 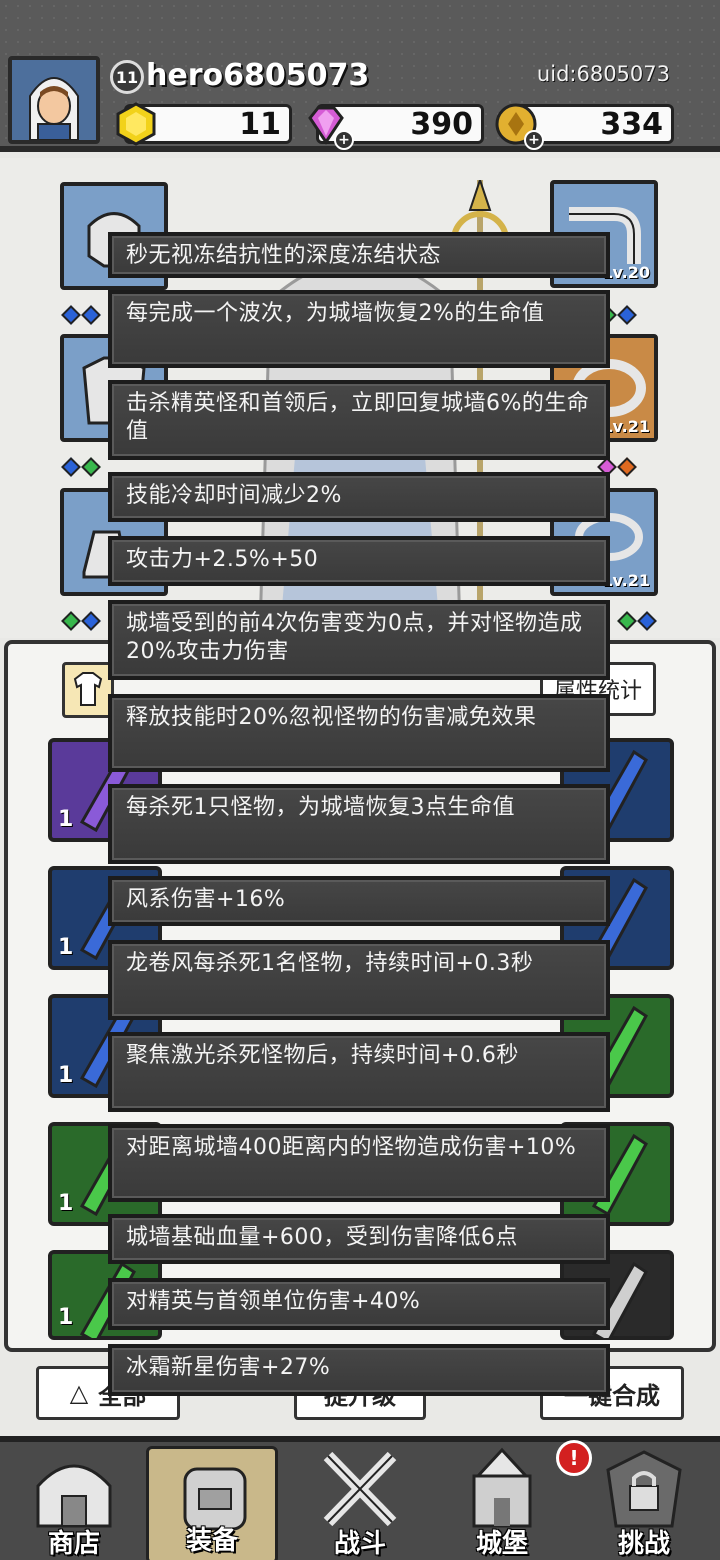 I want to click on effect-line: 攻击力+2.5%+50, so click(x=359, y=561).